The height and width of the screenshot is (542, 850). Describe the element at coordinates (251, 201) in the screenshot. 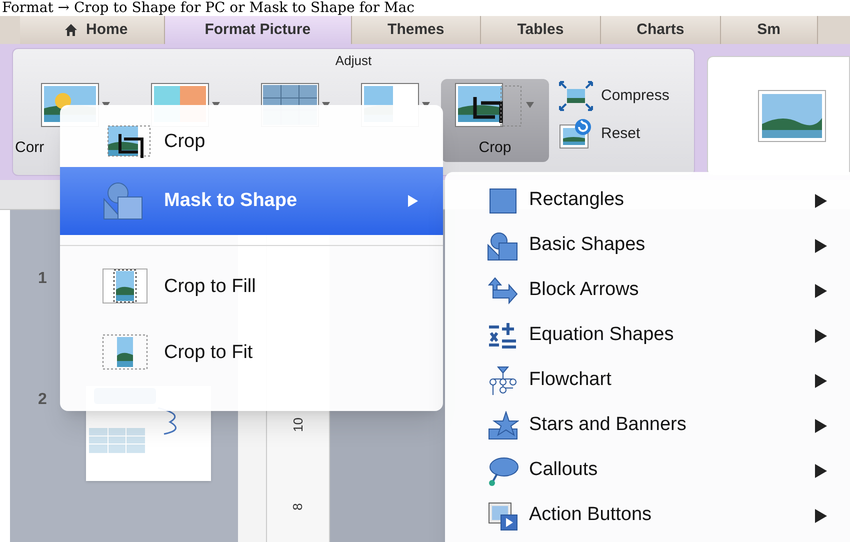

I see `menu-item: Mask to Shape` at that location.